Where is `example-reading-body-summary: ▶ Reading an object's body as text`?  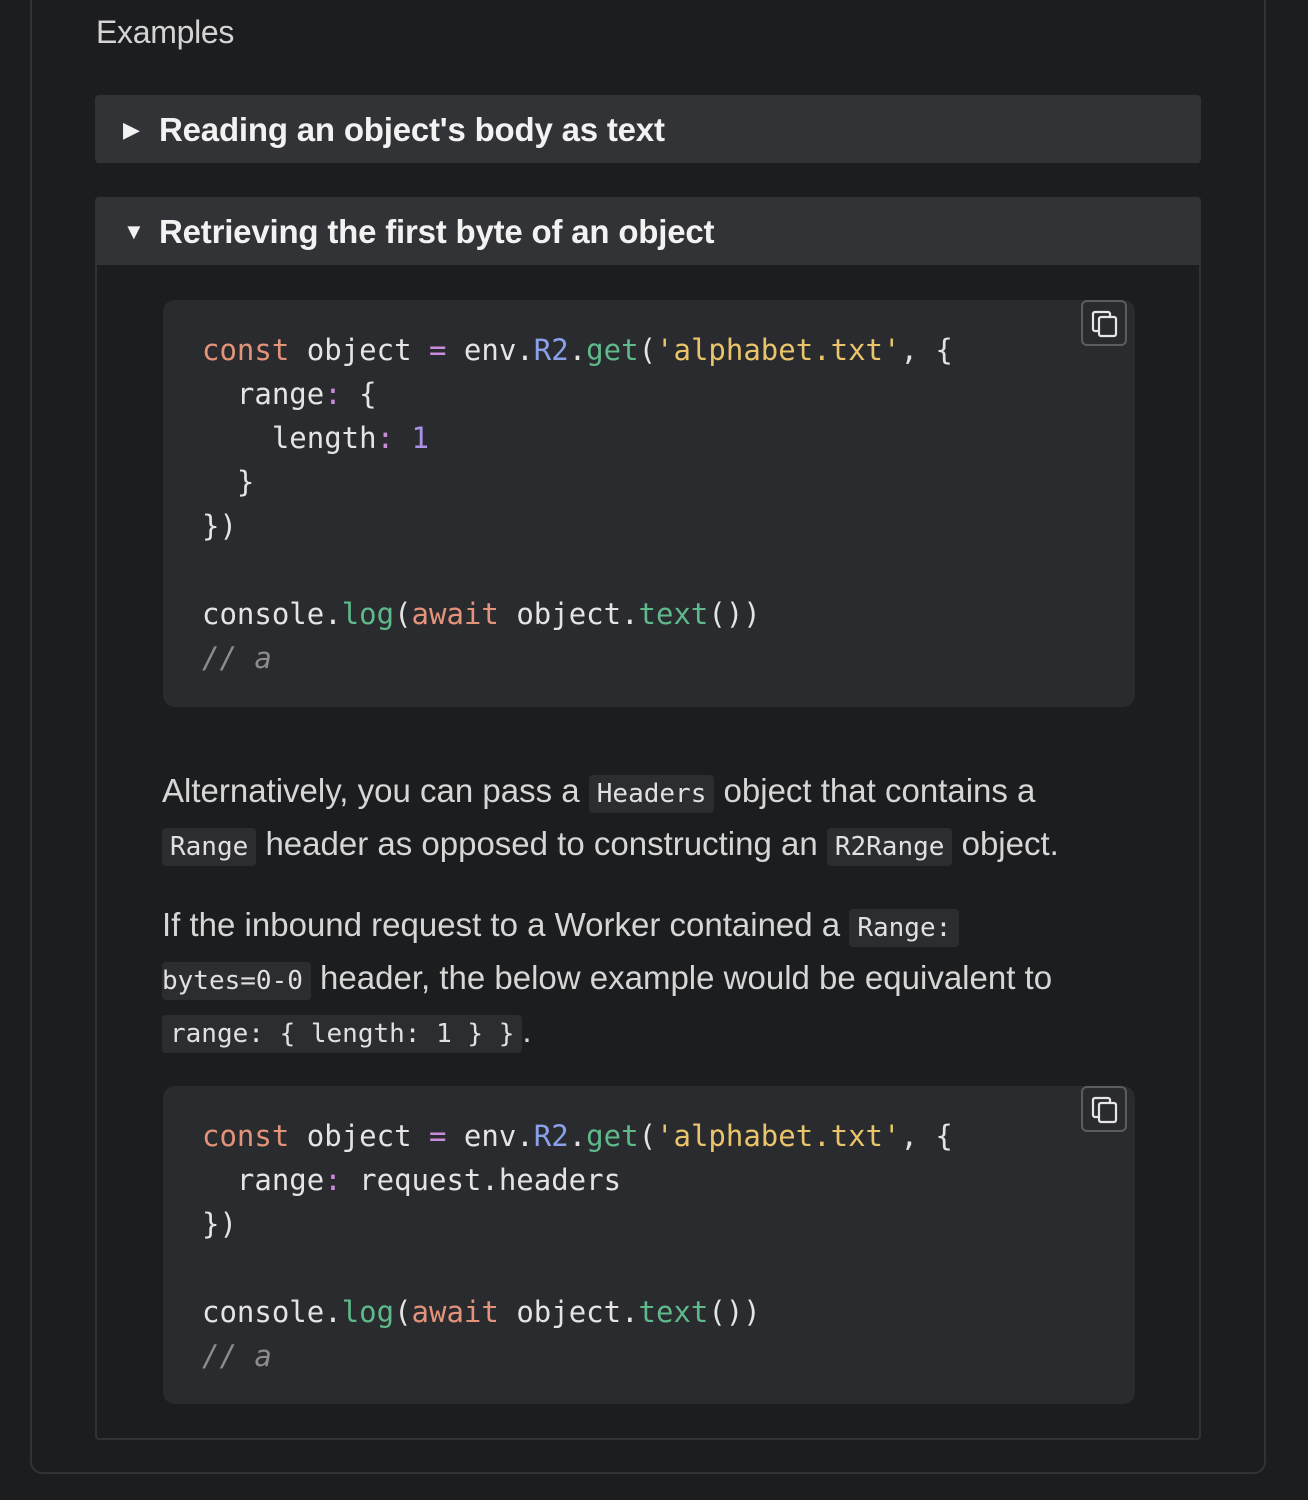
example-reading-body-summary: ▶ Reading an object's body as text is located at coordinates (648, 130).